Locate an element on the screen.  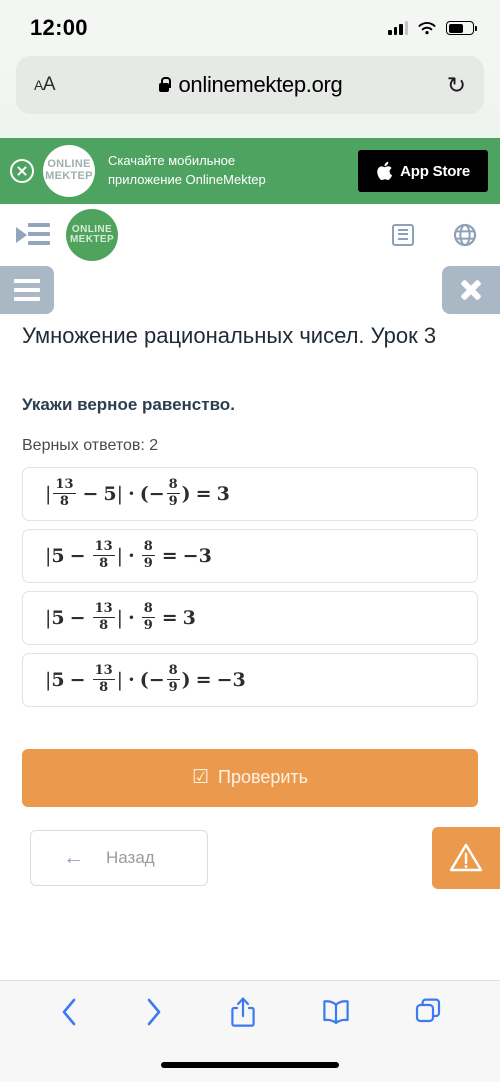
close-icon is located at coordinates (471, 290).